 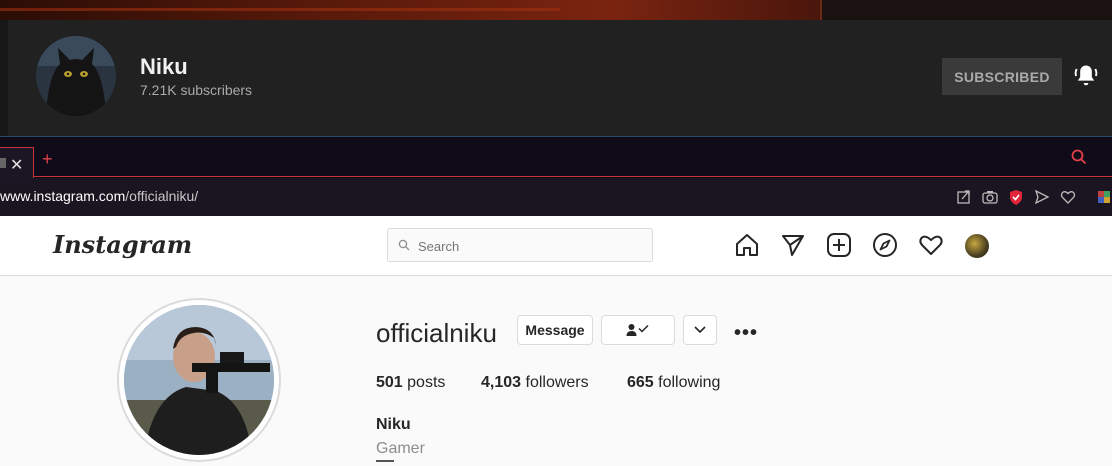 I want to click on close-tab-icon: ✕, so click(x=16, y=165).